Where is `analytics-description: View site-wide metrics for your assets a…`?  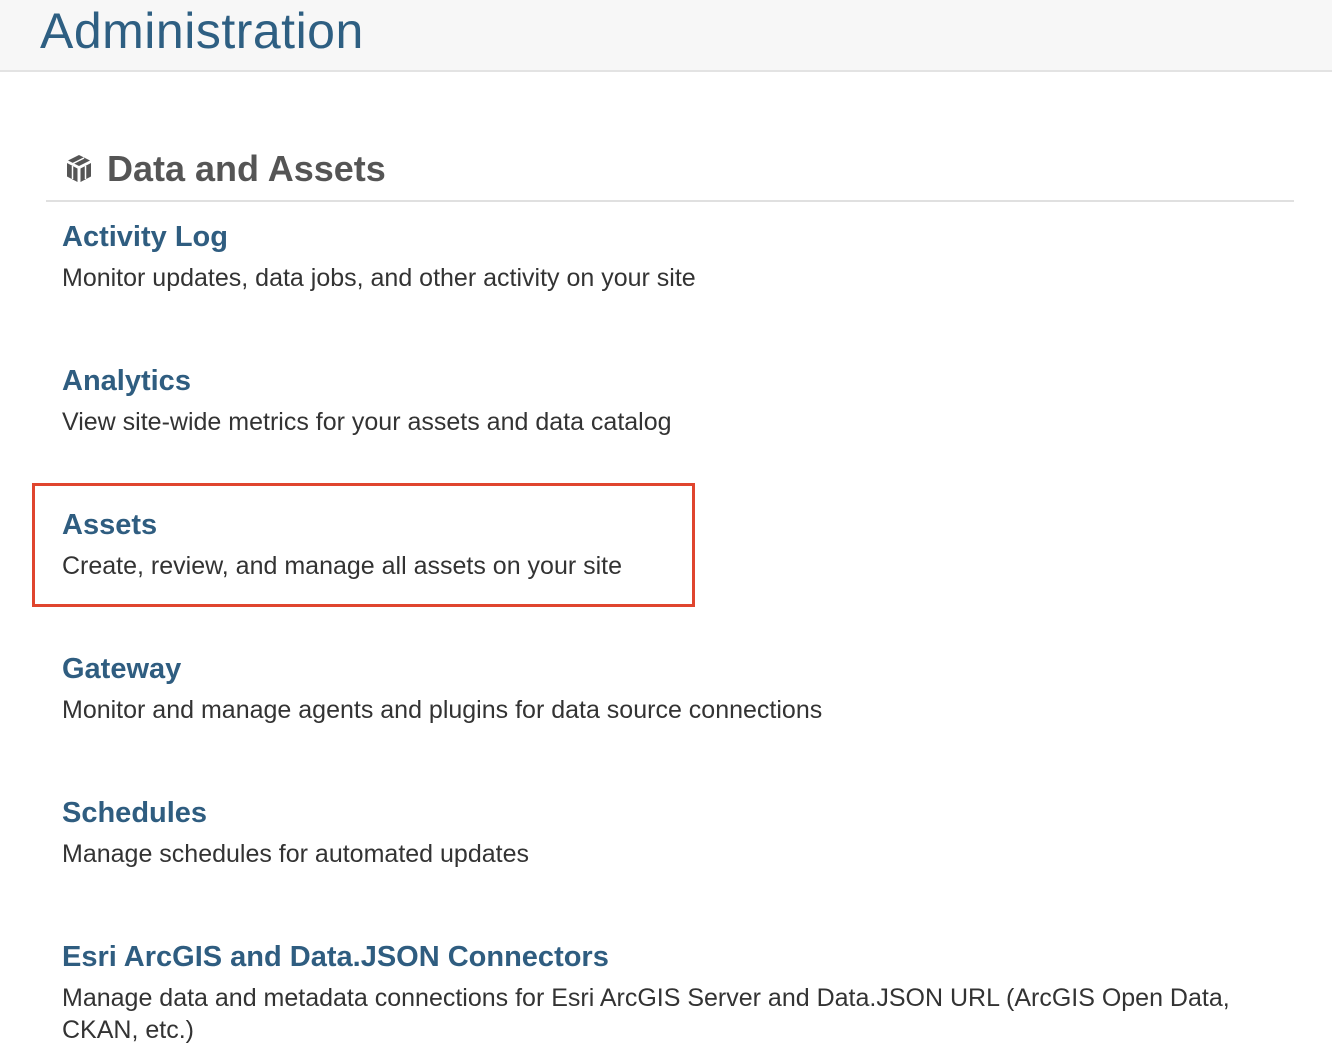
analytics-description: View site-wide metrics for your assets a… is located at coordinates (367, 422).